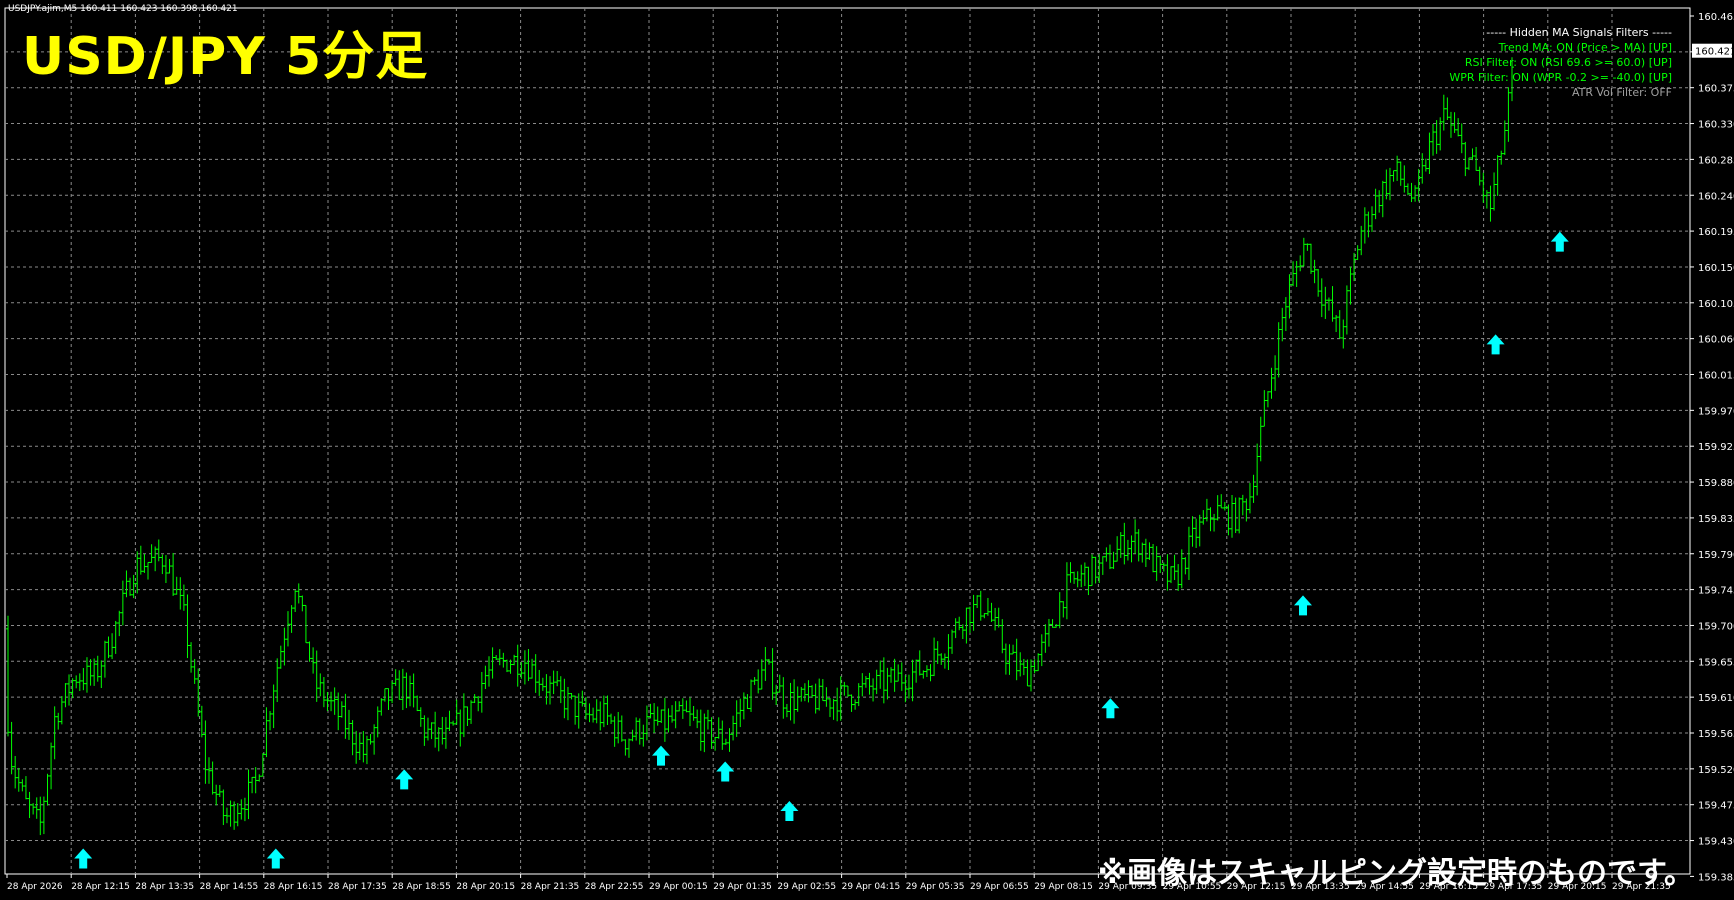 This screenshot has height=900, width=1734. What do you see at coordinates (1560, 77) in the screenshot?
I see `indicator-panel-line: WPR Filter: ON (WPR -0.2 >= -40.0) [UP]` at bounding box center [1560, 77].